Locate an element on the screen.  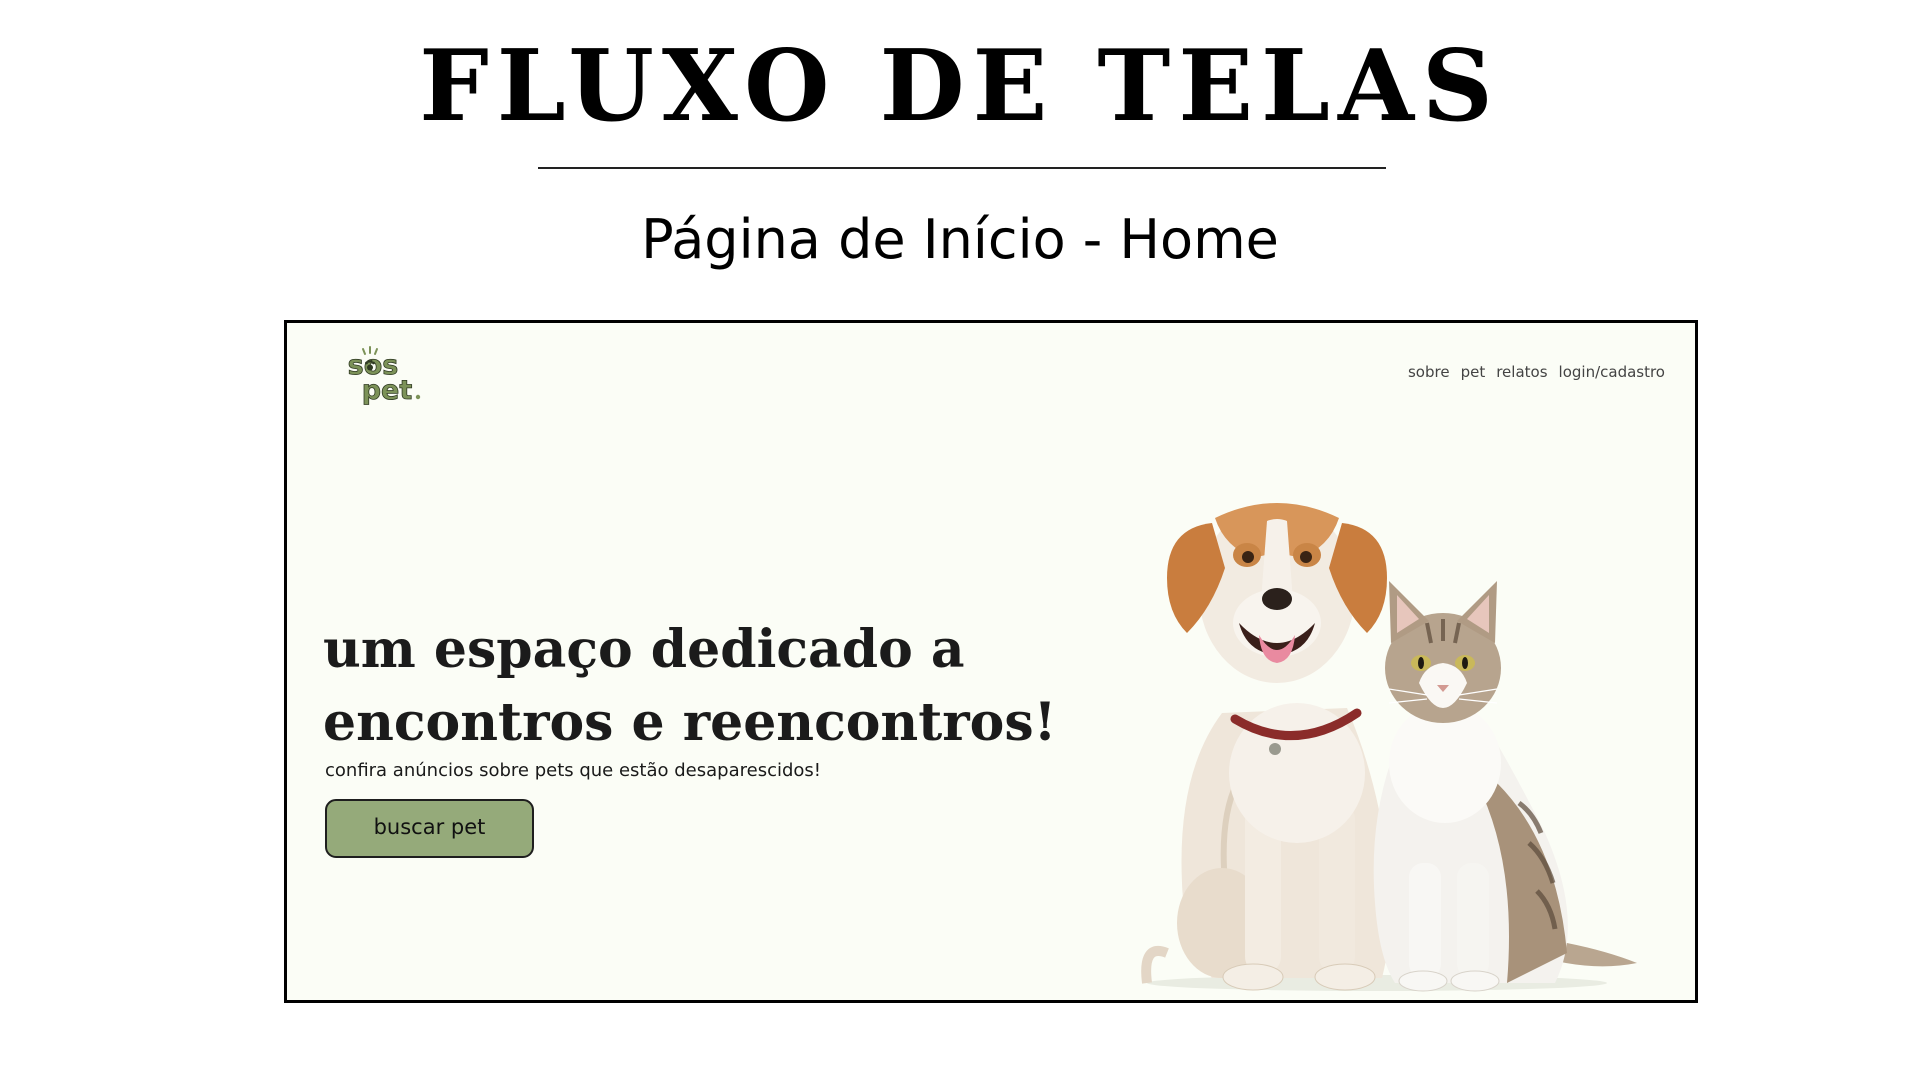
top-nav: sobre pet relatos login/cadastro is located at coordinates (1536, 372).